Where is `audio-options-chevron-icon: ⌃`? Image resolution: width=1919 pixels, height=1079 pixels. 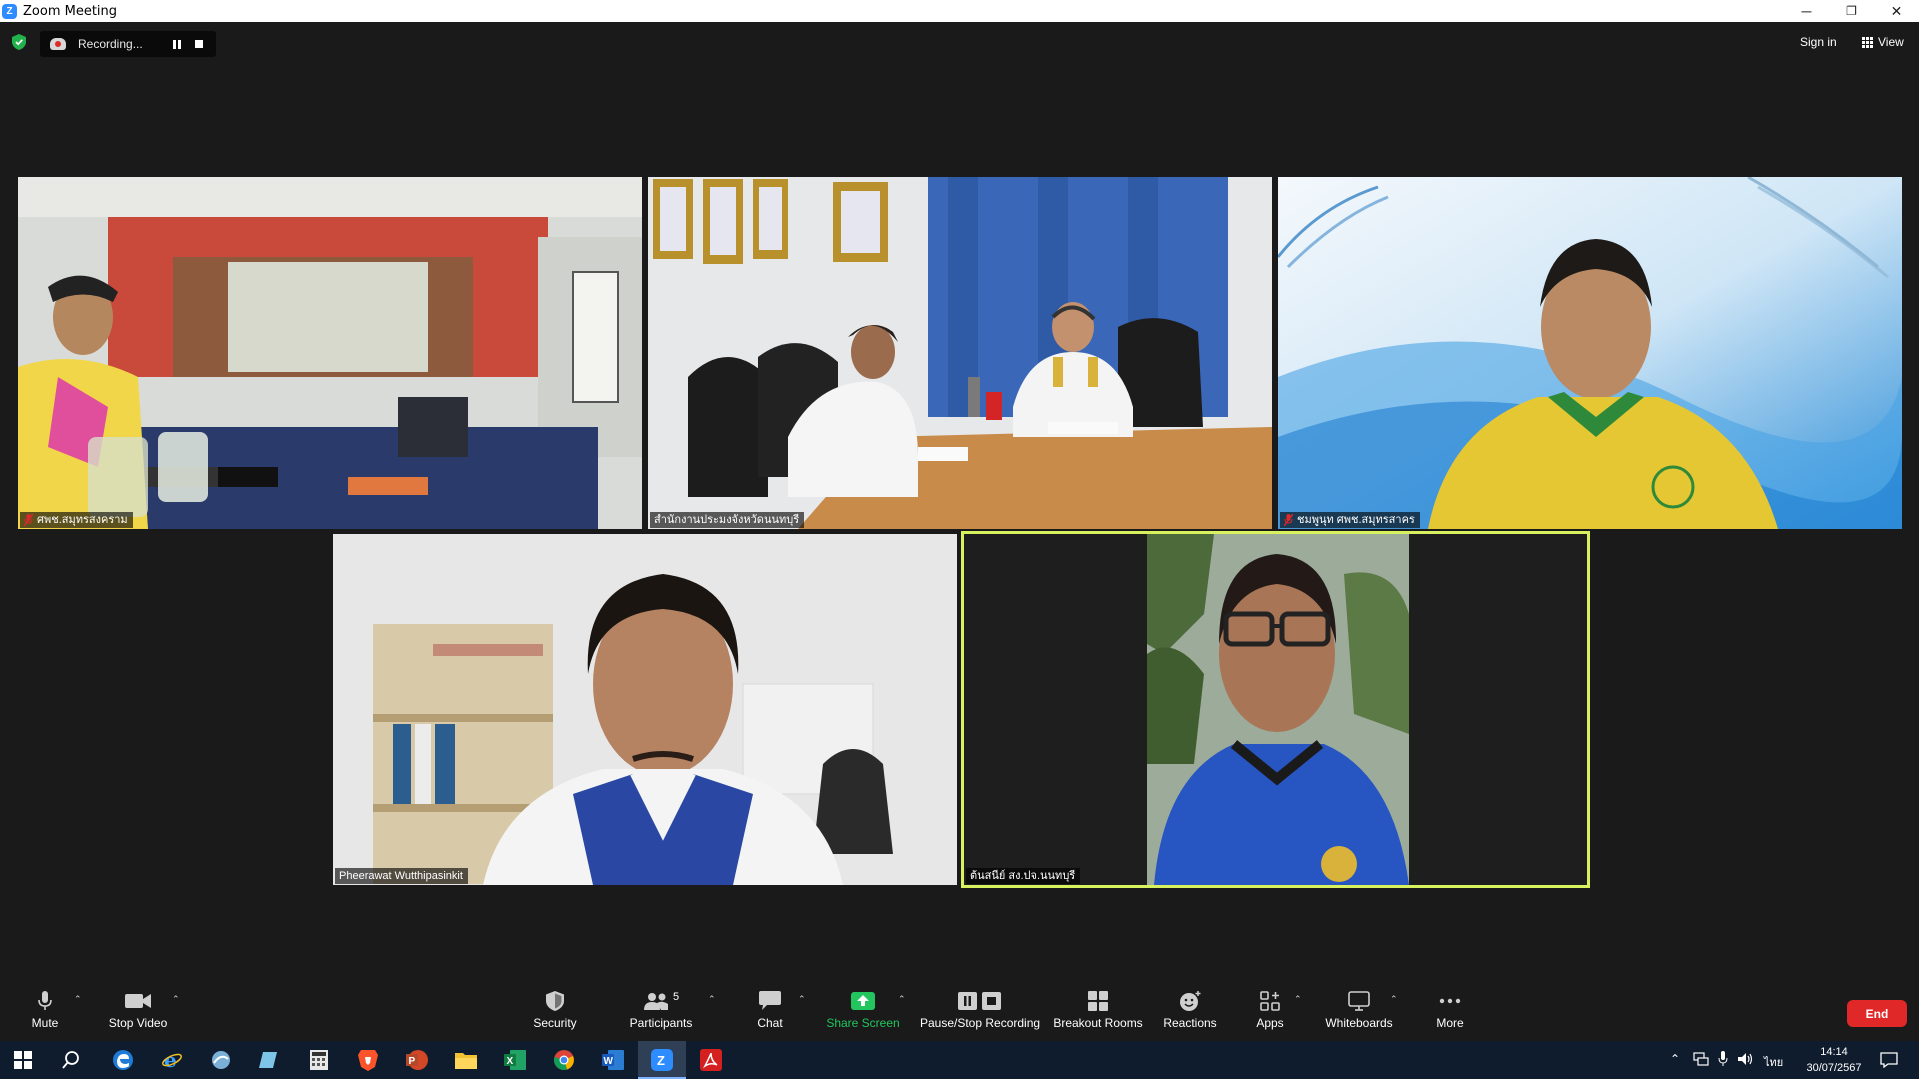 audio-options-chevron-icon: ⌃ is located at coordinates (78, 999).